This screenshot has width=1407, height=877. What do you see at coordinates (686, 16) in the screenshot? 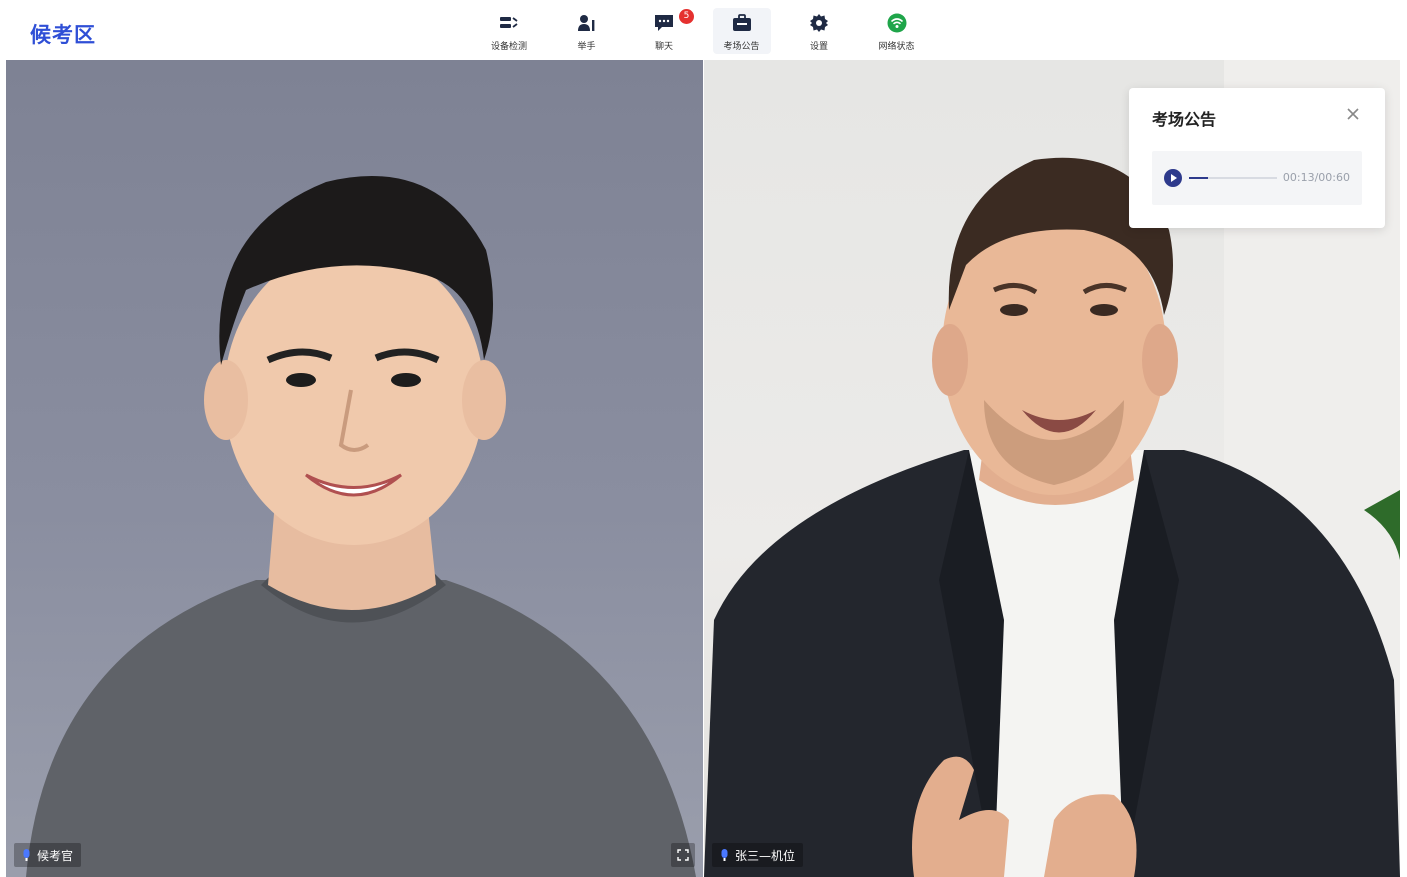
I see `unread-badge: 5` at bounding box center [686, 16].